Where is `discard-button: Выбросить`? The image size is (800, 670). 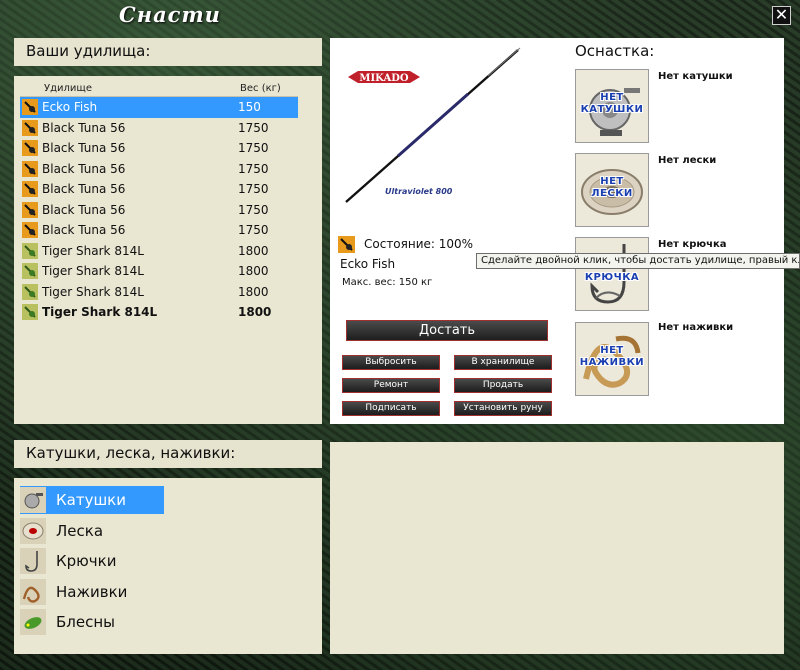 discard-button: Выбросить is located at coordinates (391, 362).